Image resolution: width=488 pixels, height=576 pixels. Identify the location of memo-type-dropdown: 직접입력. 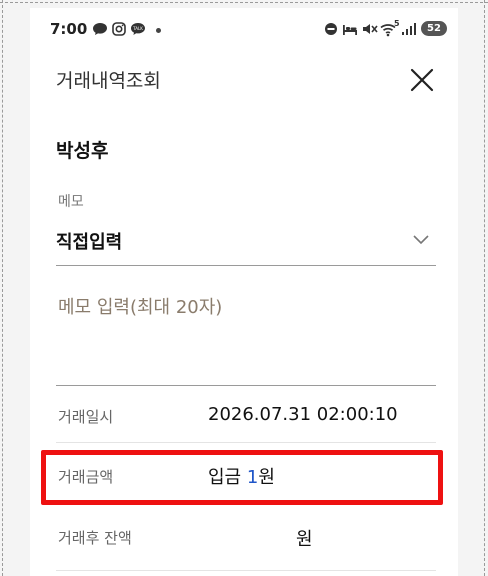
(246, 243).